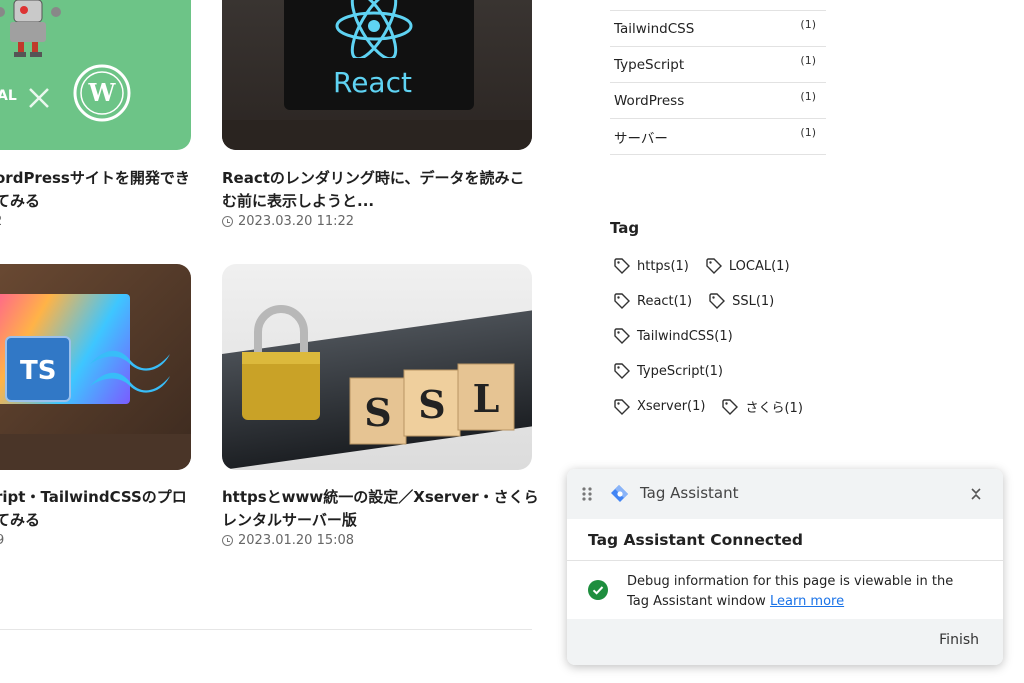 The height and width of the screenshot is (683, 1024). Describe the element at coordinates (959, 640) in the screenshot. I see `finish-button: Finish` at that location.